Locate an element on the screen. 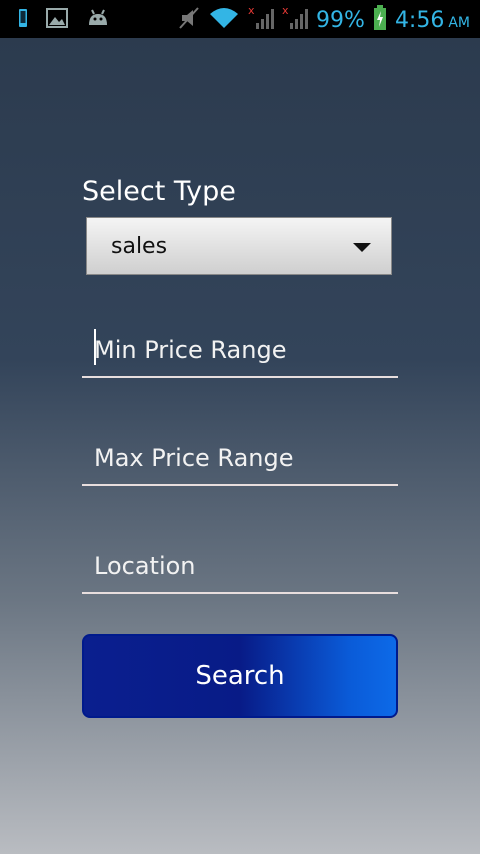 The image size is (480, 854). location-field is located at coordinates (240, 567).